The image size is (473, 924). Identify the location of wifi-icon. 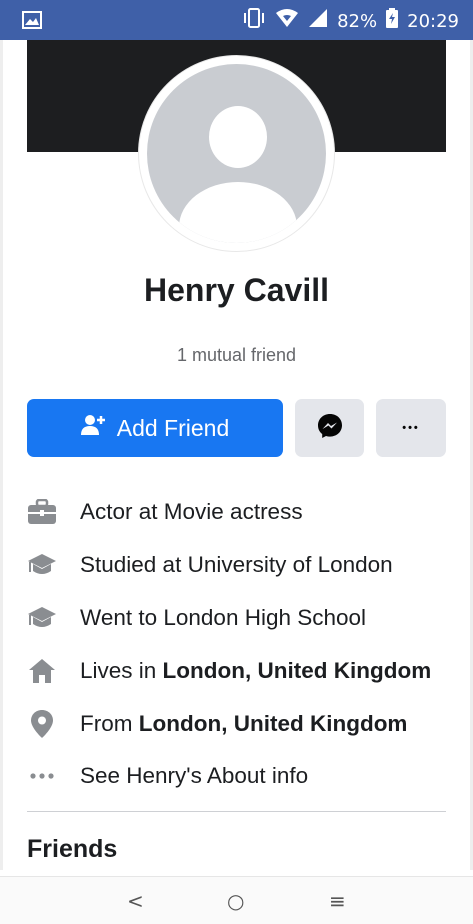
(287, 21).